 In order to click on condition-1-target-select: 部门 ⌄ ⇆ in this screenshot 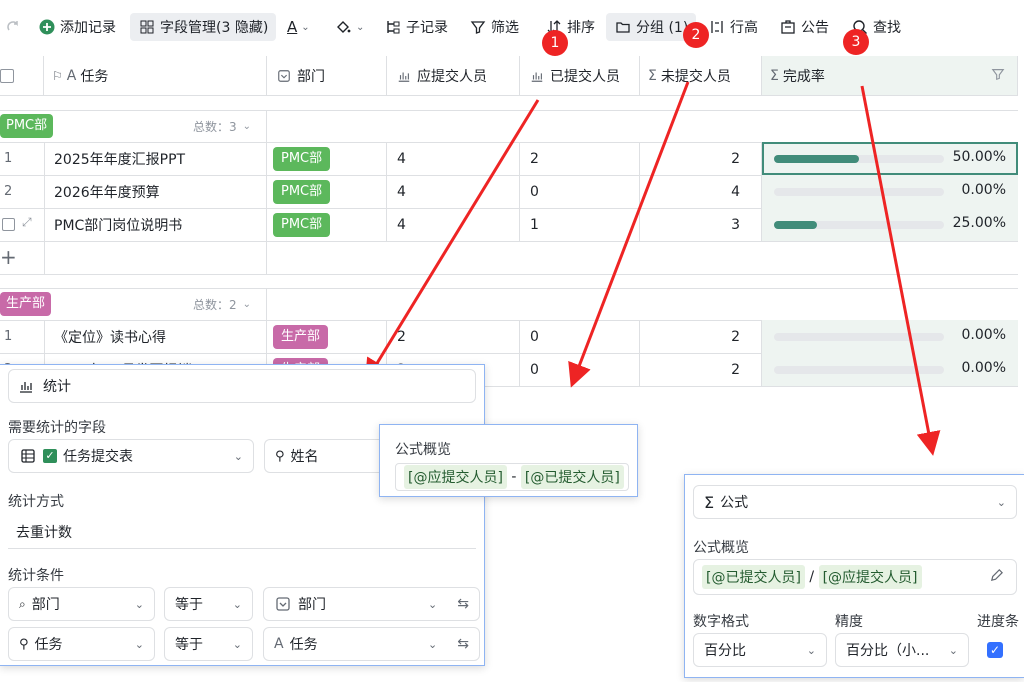, I will do `click(371, 604)`.